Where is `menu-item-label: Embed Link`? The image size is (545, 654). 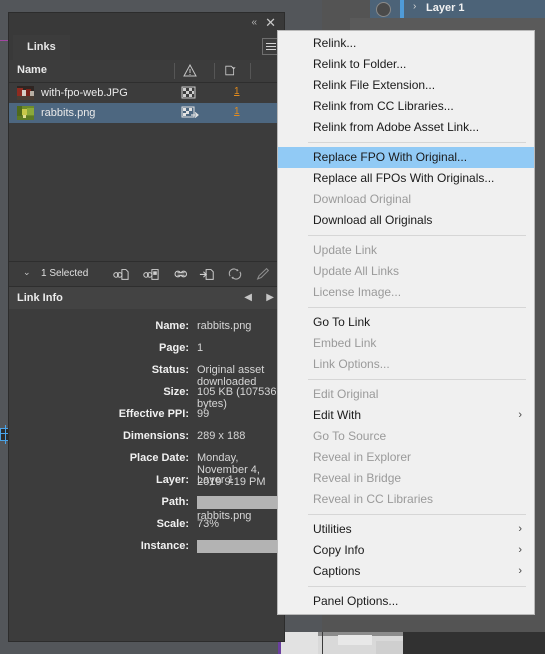
menu-item-label: Embed Link is located at coordinates (345, 343).